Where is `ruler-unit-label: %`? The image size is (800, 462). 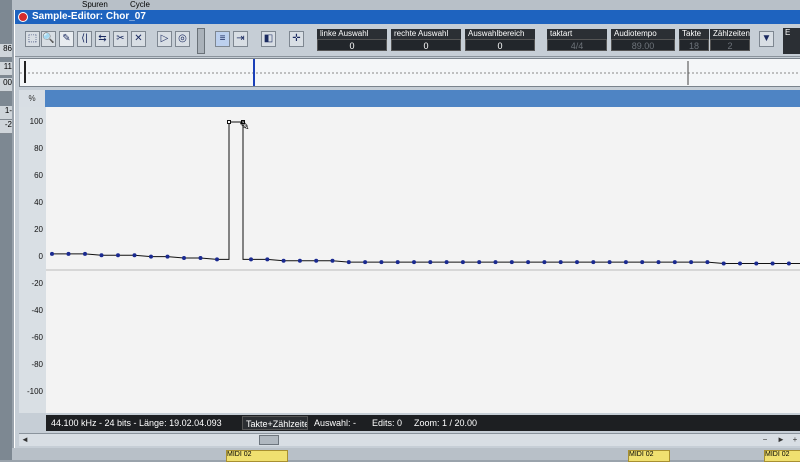
ruler-unit-label: % is located at coordinates (32, 98).